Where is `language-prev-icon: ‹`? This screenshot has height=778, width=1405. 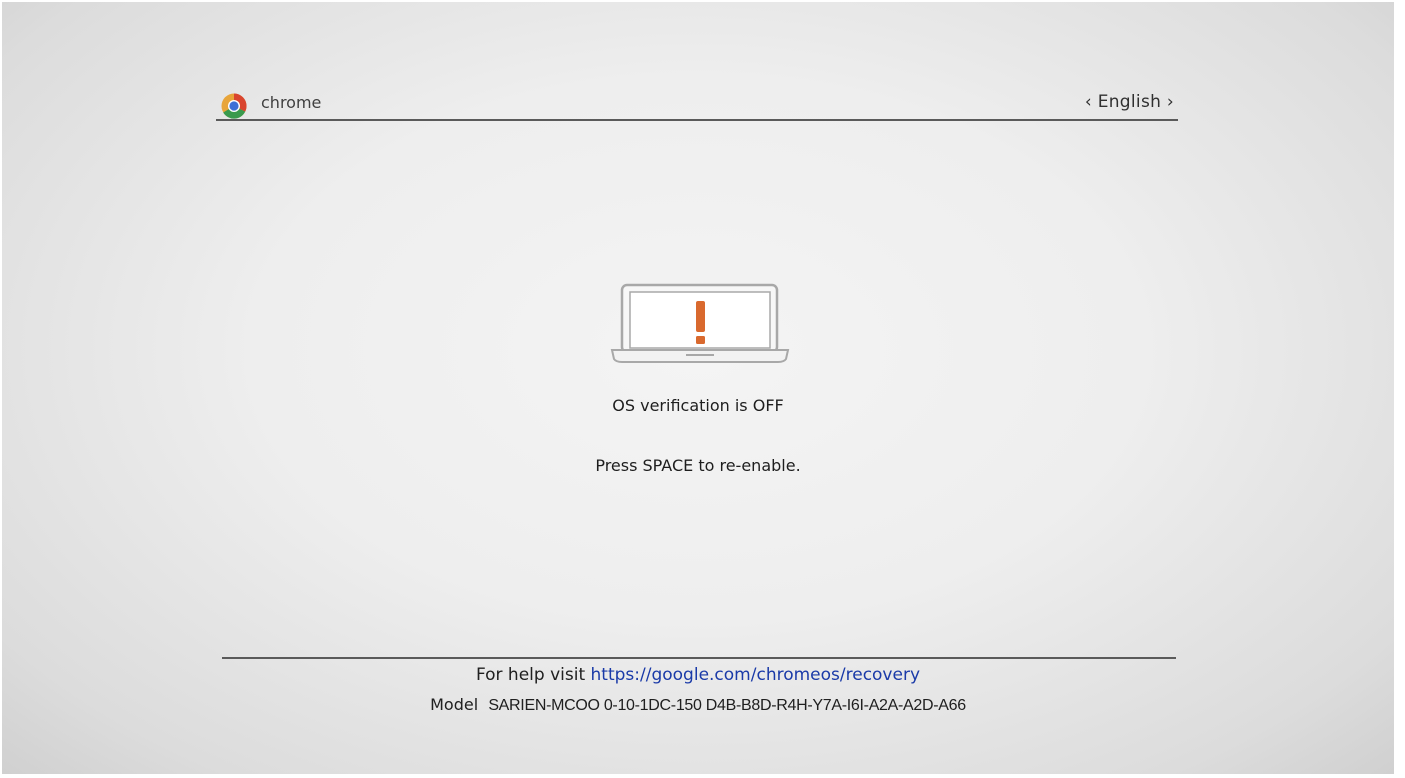 language-prev-icon: ‹ is located at coordinates (1088, 102).